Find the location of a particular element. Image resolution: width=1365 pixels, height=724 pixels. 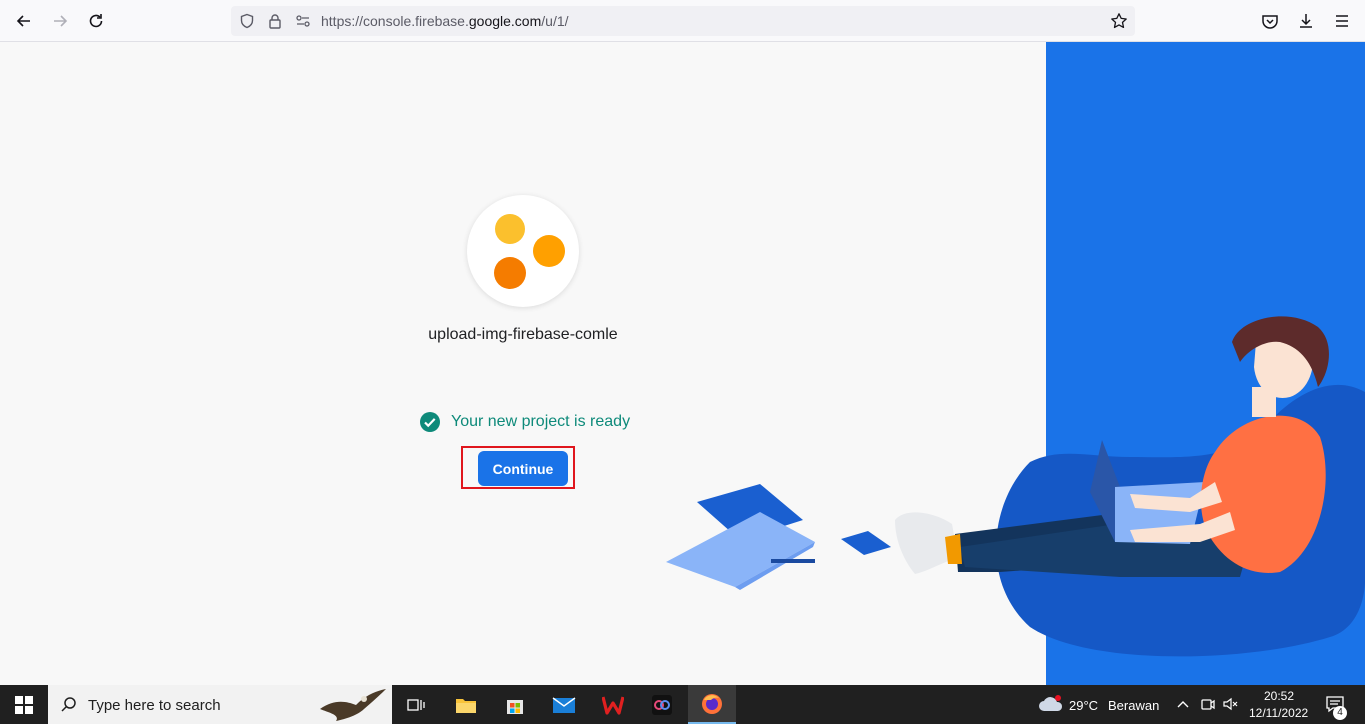

url-text: https://console.firebase.google.com/u/1/ is located at coordinates (445, 21).